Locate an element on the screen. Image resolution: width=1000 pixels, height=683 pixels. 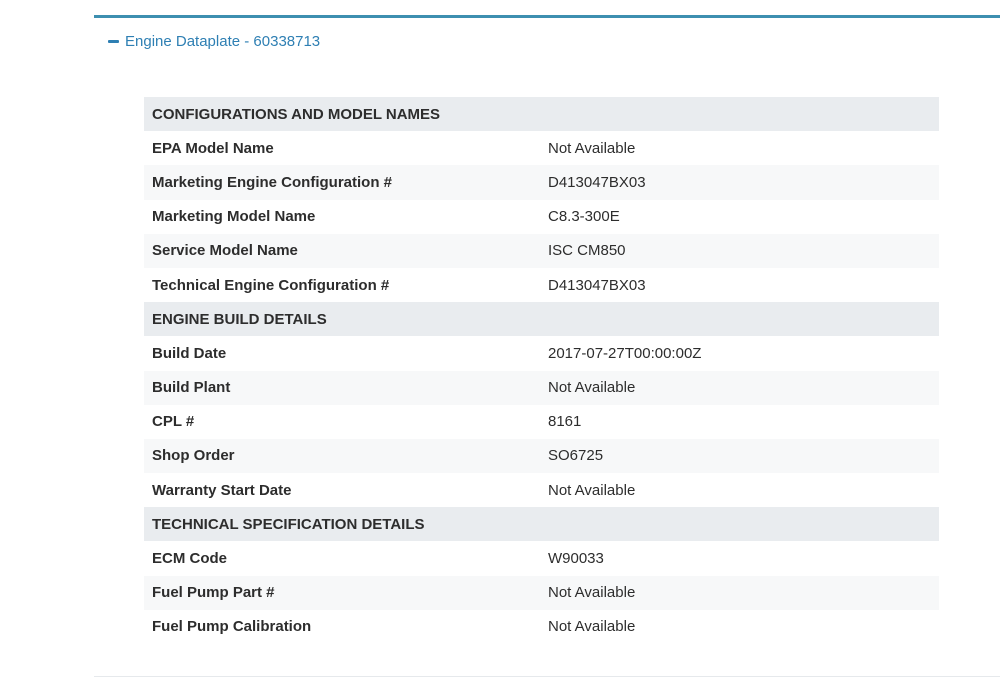
minus-icon is located at coordinates (113, 41).